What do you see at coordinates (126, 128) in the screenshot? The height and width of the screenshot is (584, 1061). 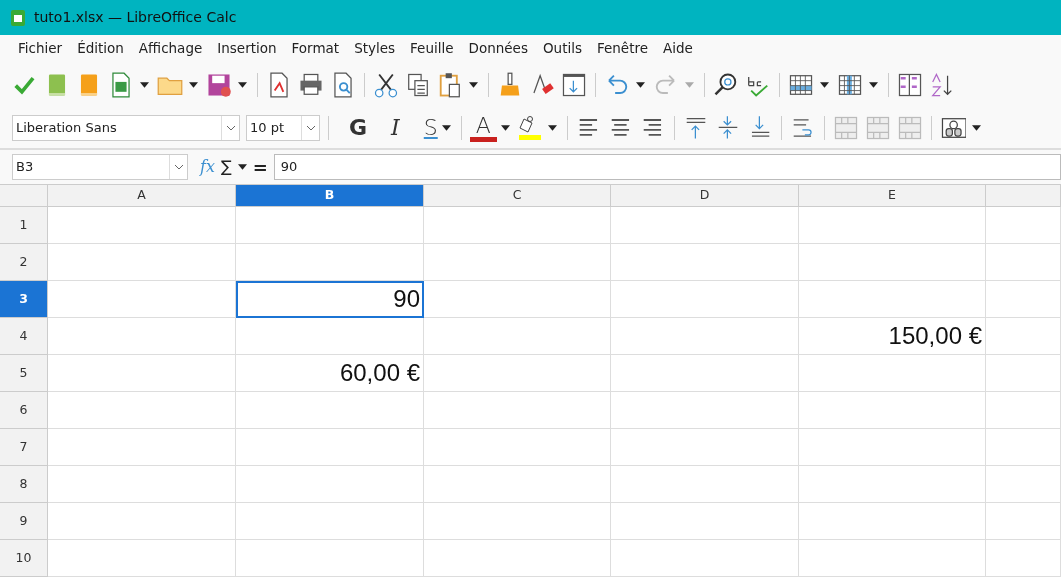 I see `font-name-field: Liberation Sans` at bounding box center [126, 128].